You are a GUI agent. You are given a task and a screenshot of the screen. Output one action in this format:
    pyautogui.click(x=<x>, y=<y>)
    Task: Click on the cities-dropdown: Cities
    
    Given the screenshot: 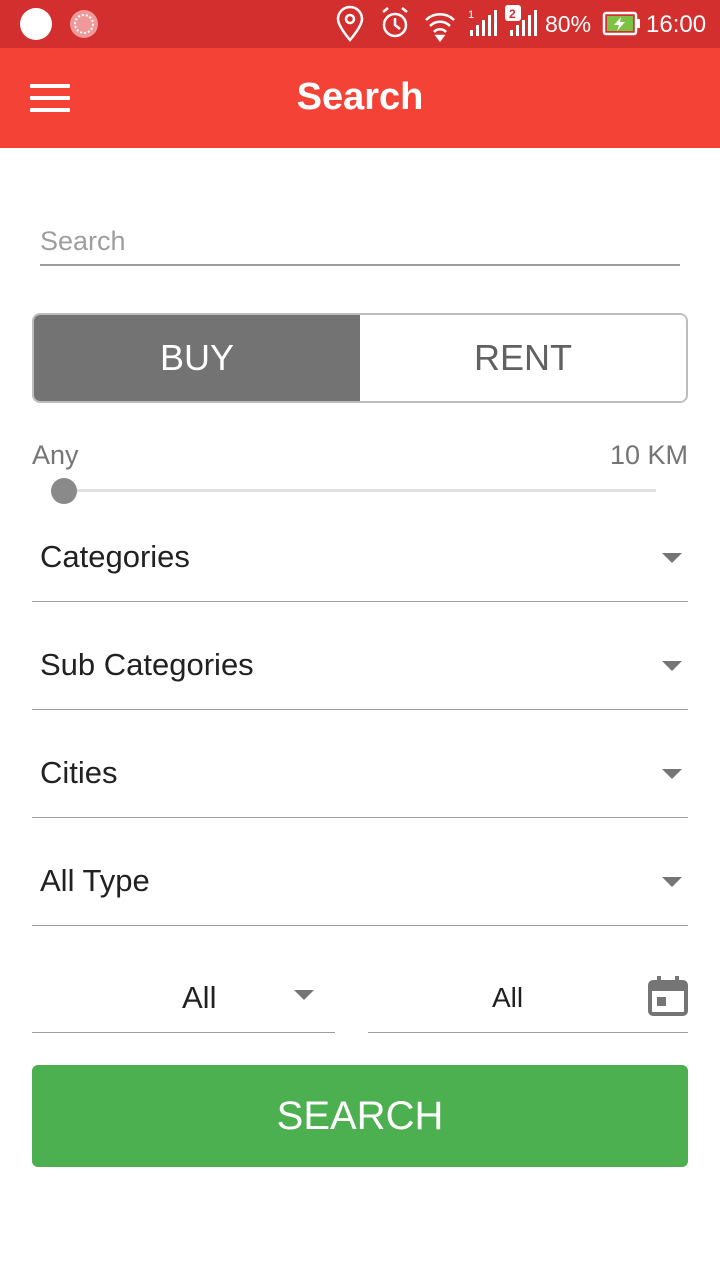 What is the action you would take?
    pyautogui.click(x=360, y=772)
    